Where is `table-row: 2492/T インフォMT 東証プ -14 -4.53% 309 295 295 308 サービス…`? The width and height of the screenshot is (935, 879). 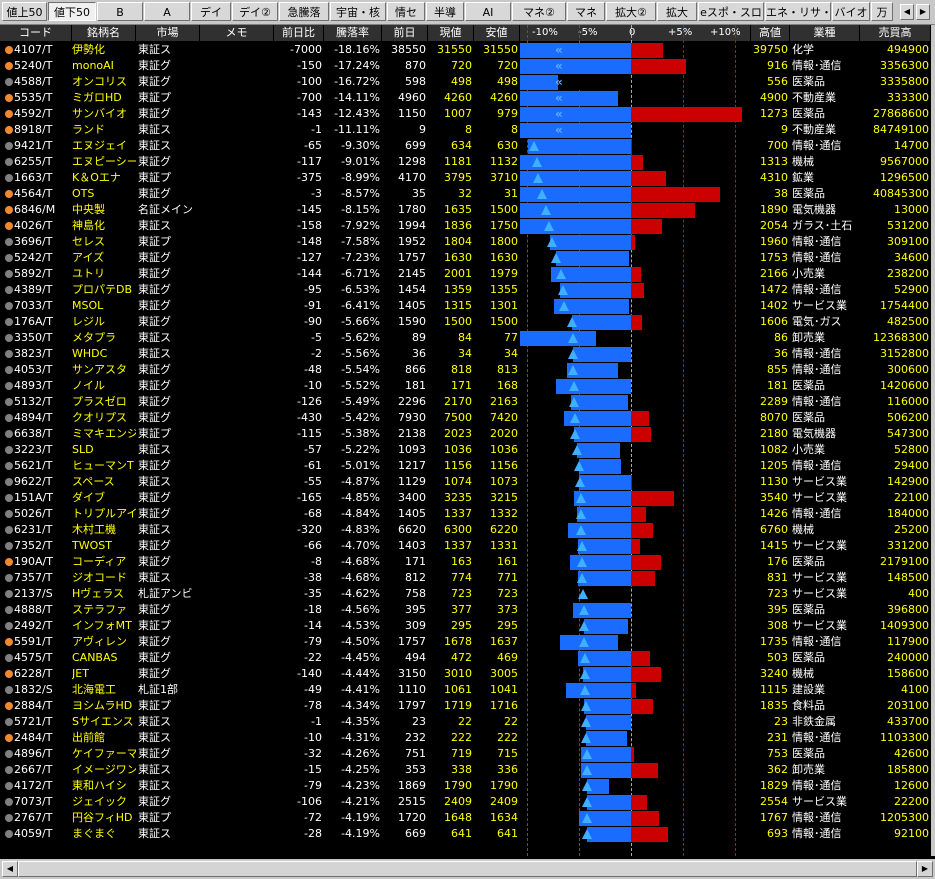
table-row: 2492/T インフォMT 東証プ -14 -4.53% 309 295 295 308 サービス… is located at coordinates (467, 626).